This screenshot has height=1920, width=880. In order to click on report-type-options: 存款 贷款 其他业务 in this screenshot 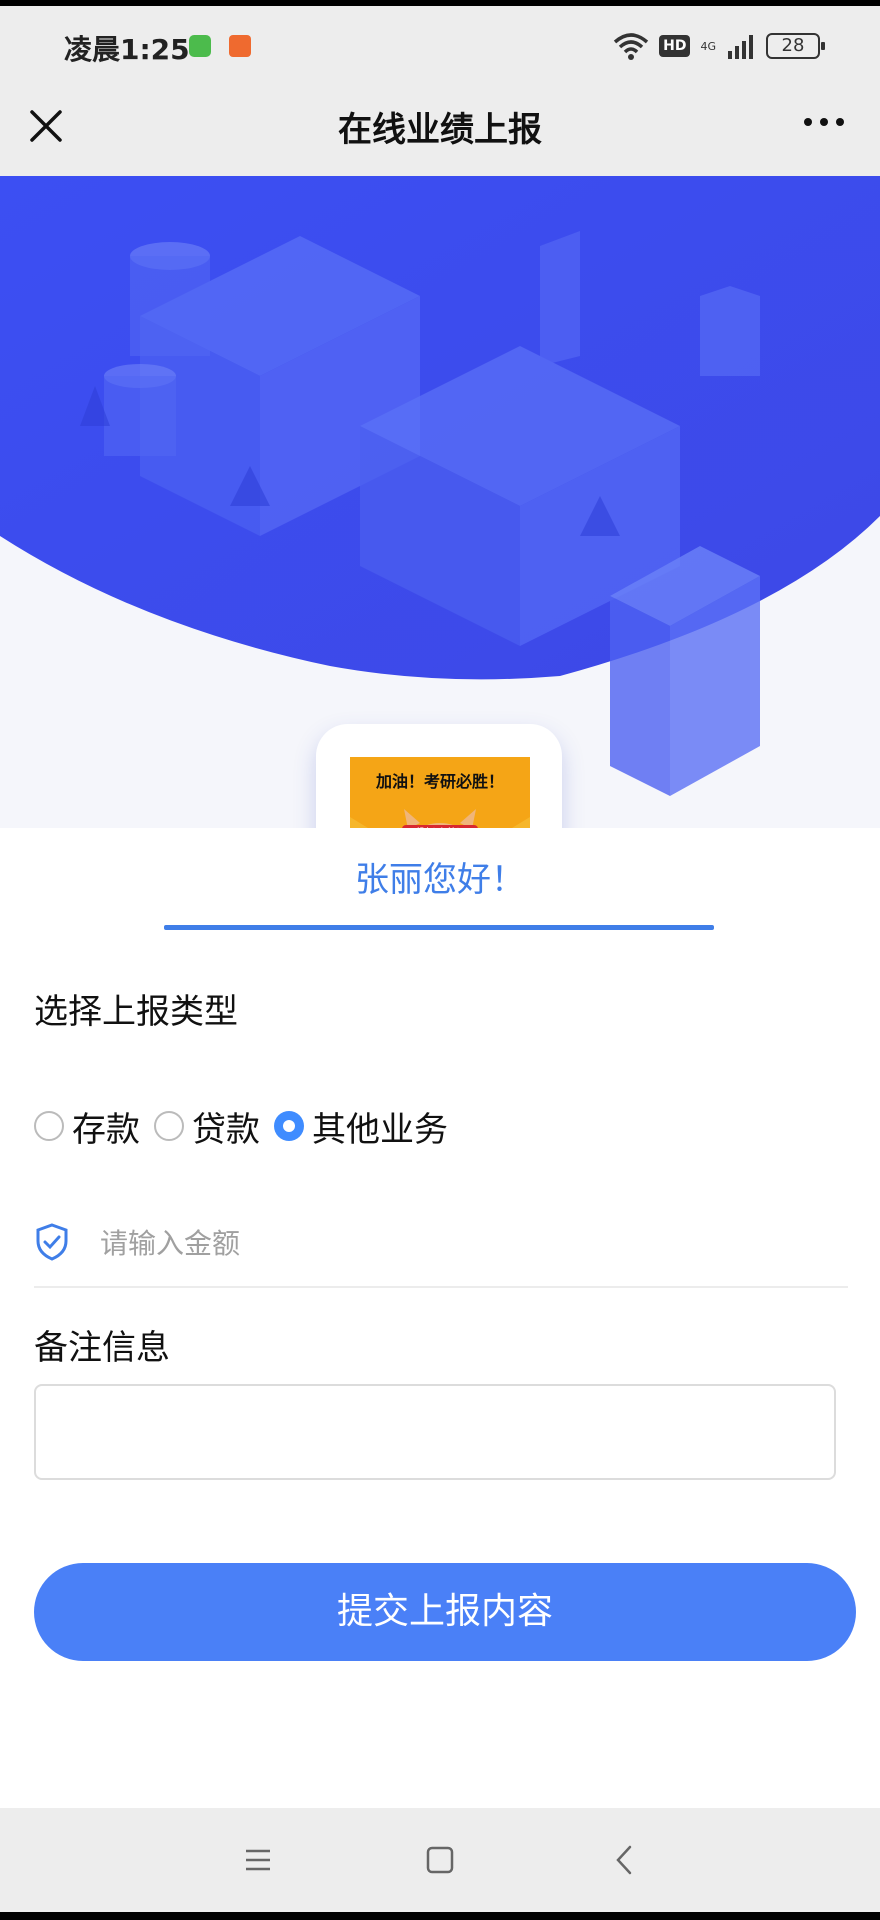, I will do `click(248, 1126)`.